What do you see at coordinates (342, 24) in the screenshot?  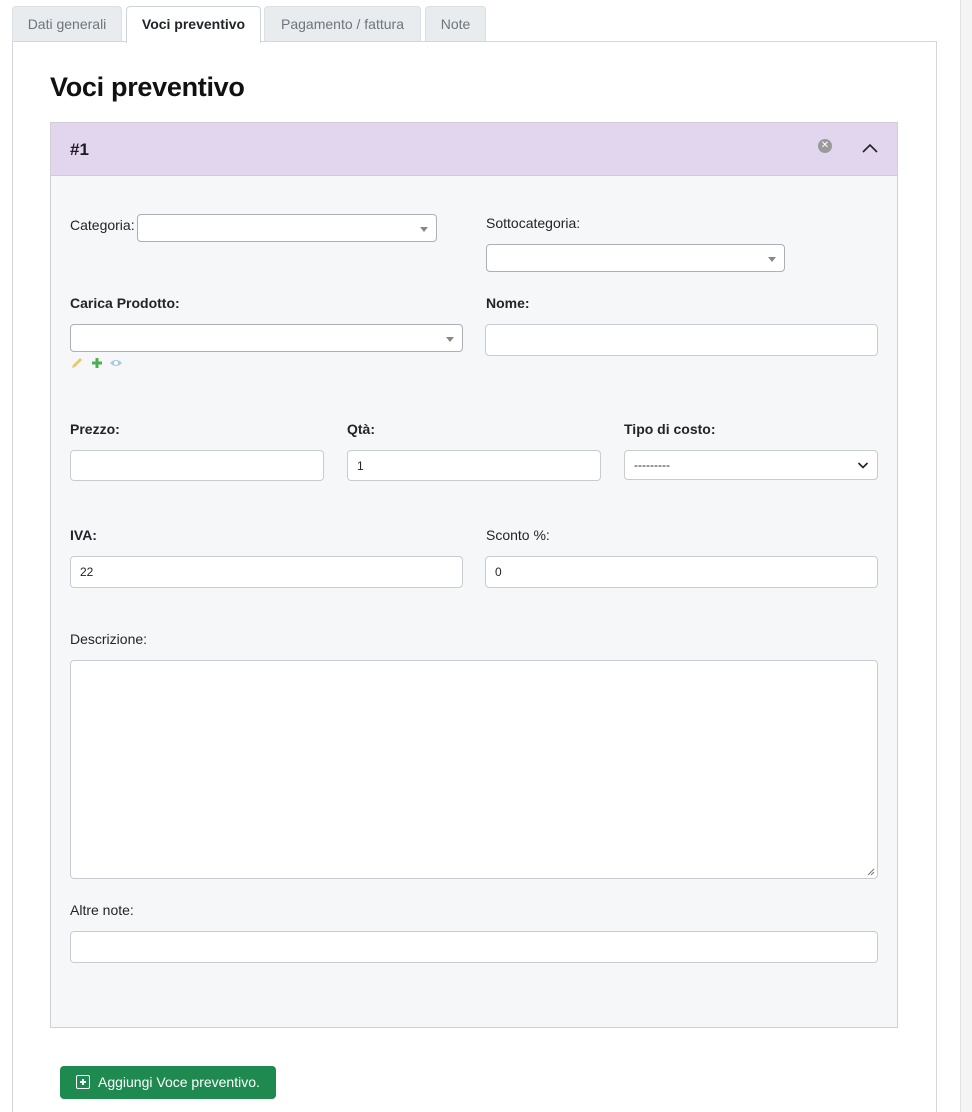 I see `tab-pagamento-fattura: Pagamento / fattura` at bounding box center [342, 24].